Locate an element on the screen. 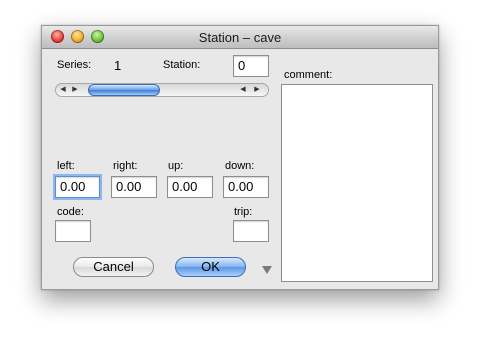 The image size is (478, 344). up-label: up: is located at coordinates (176, 166).